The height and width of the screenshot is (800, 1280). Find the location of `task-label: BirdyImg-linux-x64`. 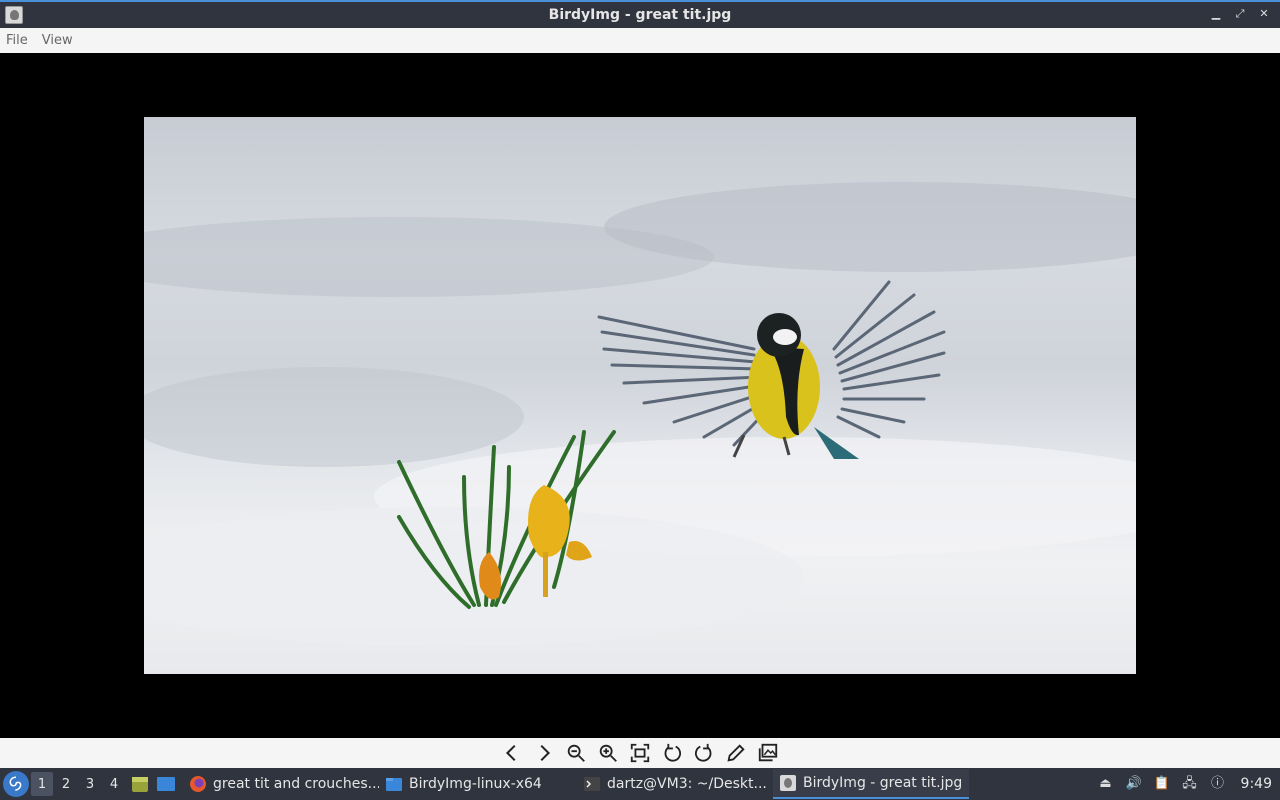

task-label: BirdyImg-linux-x64 is located at coordinates (475, 784).